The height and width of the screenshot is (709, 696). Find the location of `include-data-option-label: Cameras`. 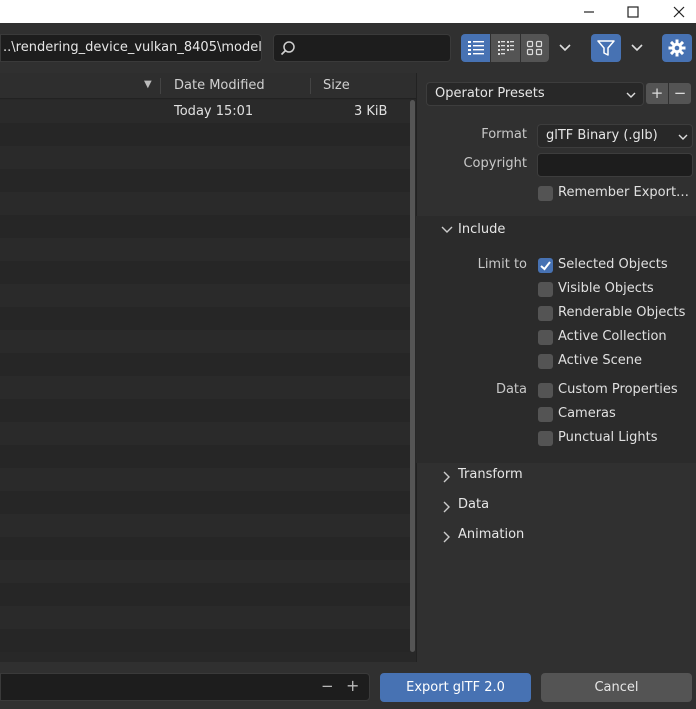

include-data-option-label: Cameras is located at coordinates (587, 413).